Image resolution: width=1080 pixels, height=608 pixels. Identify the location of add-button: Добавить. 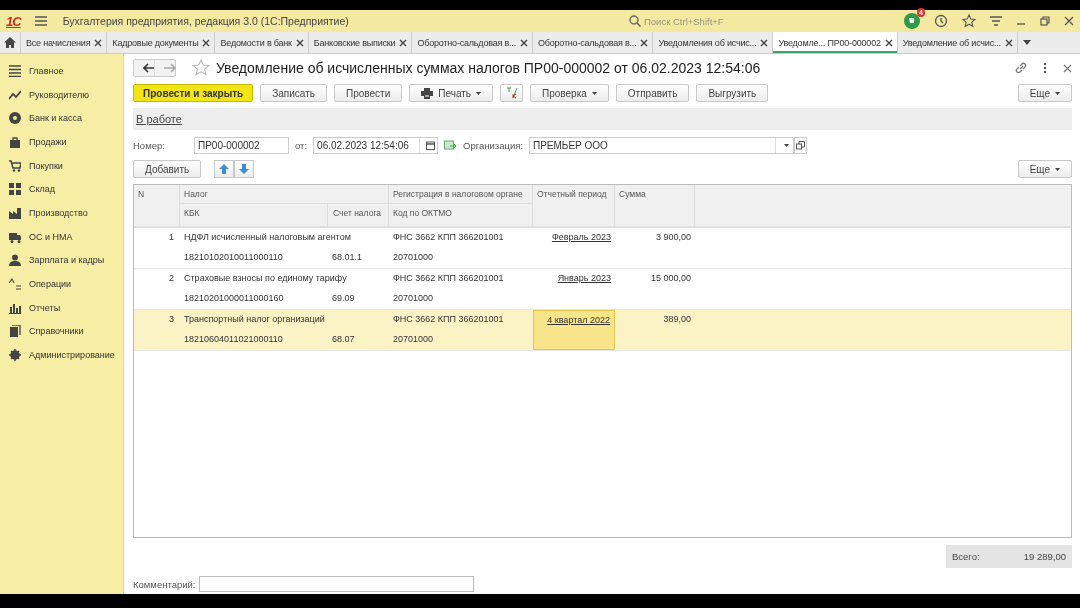
(167, 169).